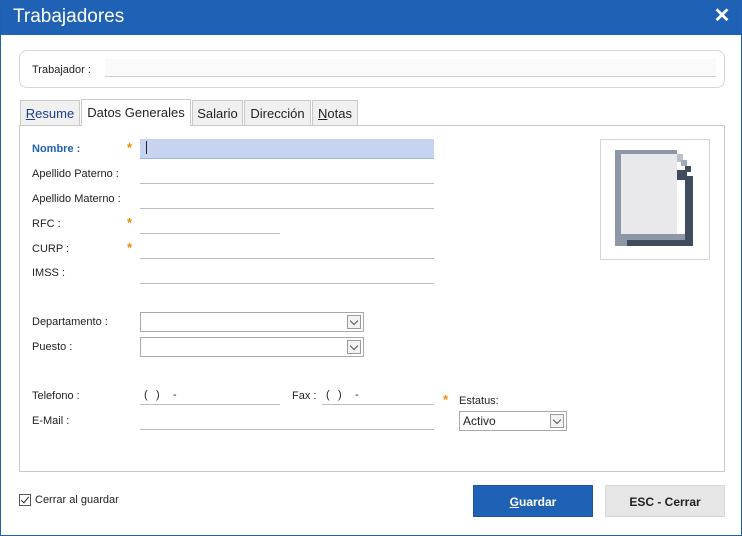 The height and width of the screenshot is (536, 742). I want to click on telefono-paren-close: ), so click(158, 395).